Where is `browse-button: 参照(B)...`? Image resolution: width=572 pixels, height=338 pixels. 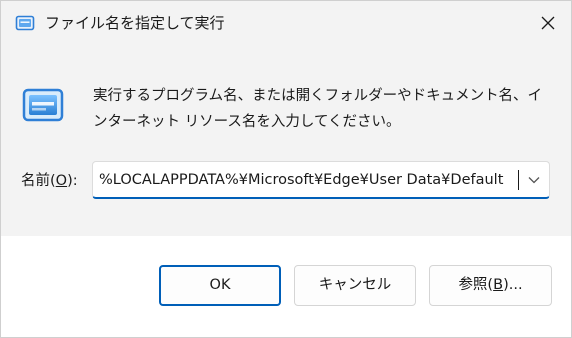
browse-button: 参照(B)... is located at coordinates (490, 285).